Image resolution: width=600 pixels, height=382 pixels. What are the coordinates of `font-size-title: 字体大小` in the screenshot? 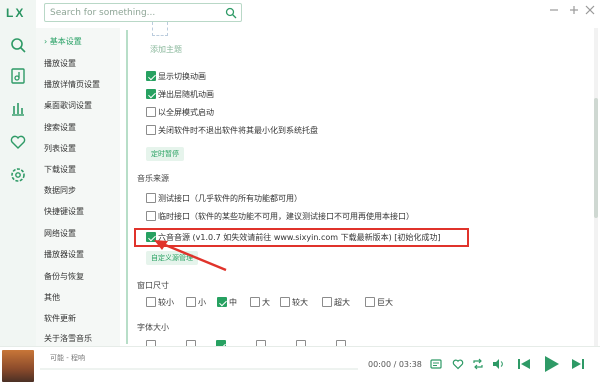 It's located at (153, 327).